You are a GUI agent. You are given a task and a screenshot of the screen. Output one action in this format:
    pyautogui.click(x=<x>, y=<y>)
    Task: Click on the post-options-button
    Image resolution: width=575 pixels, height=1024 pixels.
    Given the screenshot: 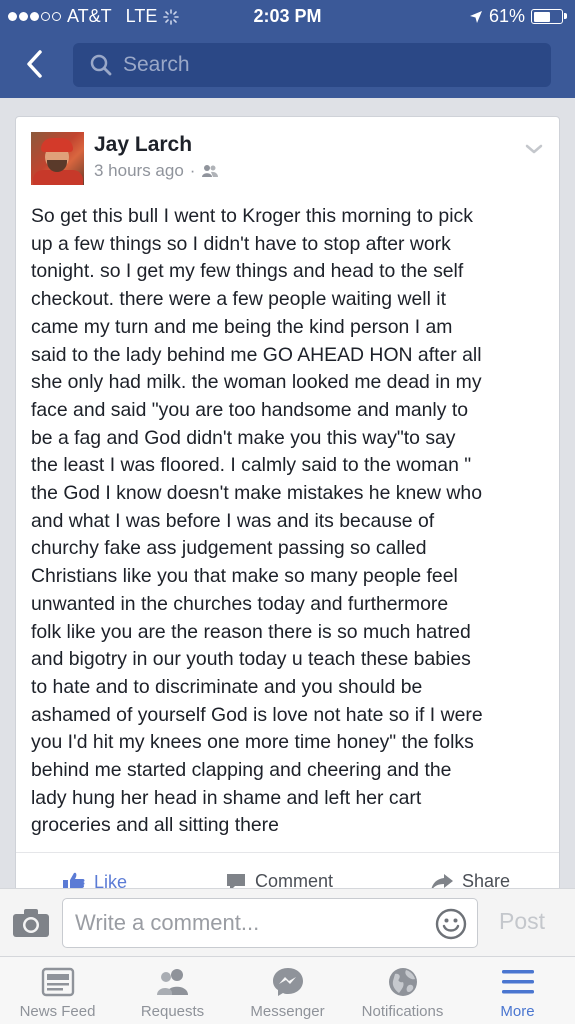 What is the action you would take?
    pyautogui.click(x=534, y=149)
    